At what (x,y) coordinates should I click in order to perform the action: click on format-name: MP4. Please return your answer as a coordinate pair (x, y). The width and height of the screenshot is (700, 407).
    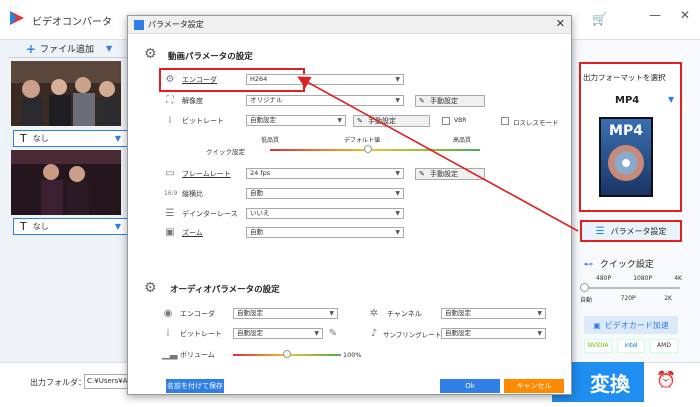
    Looking at the image, I should click on (627, 100).